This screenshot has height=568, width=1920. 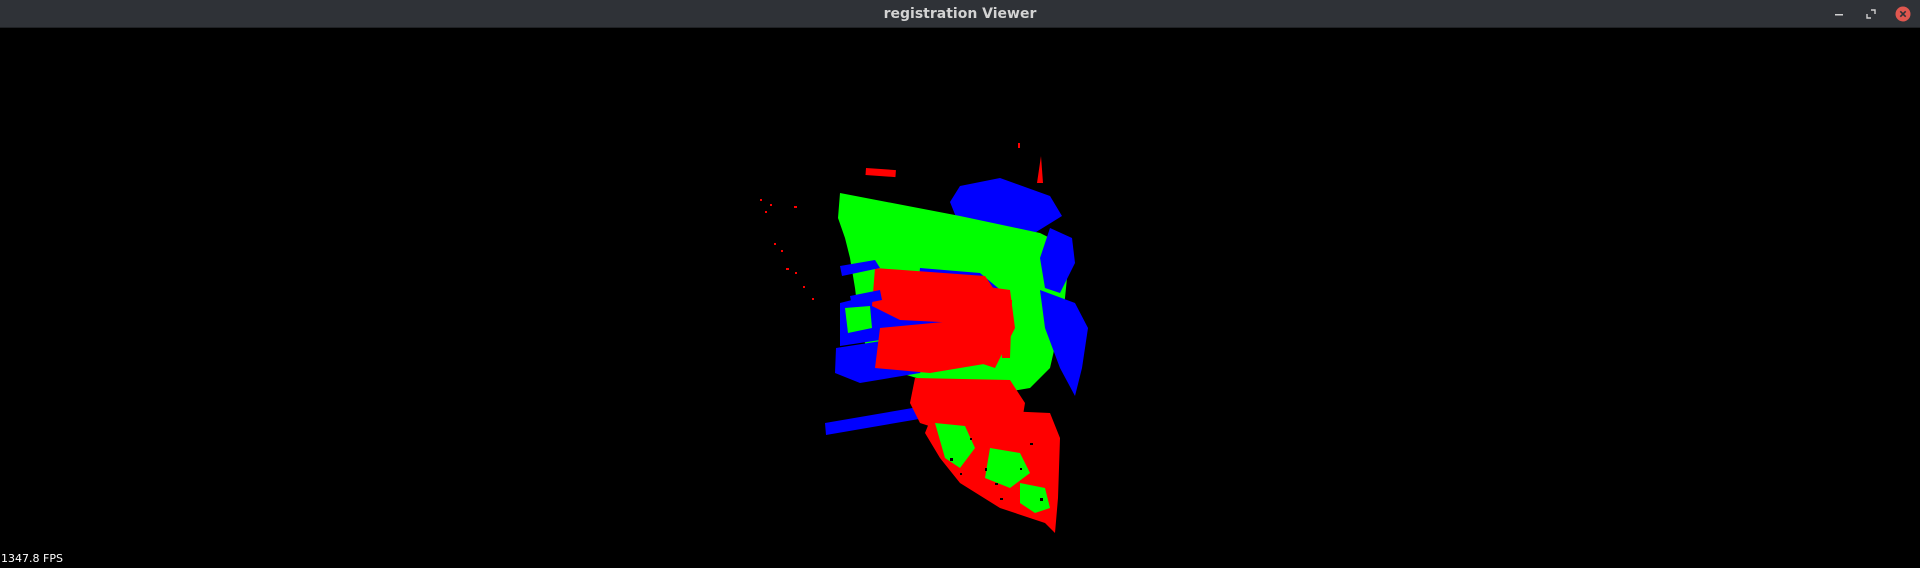 I want to click on fps-counter: 1347.8 FPS, so click(x=32, y=558).